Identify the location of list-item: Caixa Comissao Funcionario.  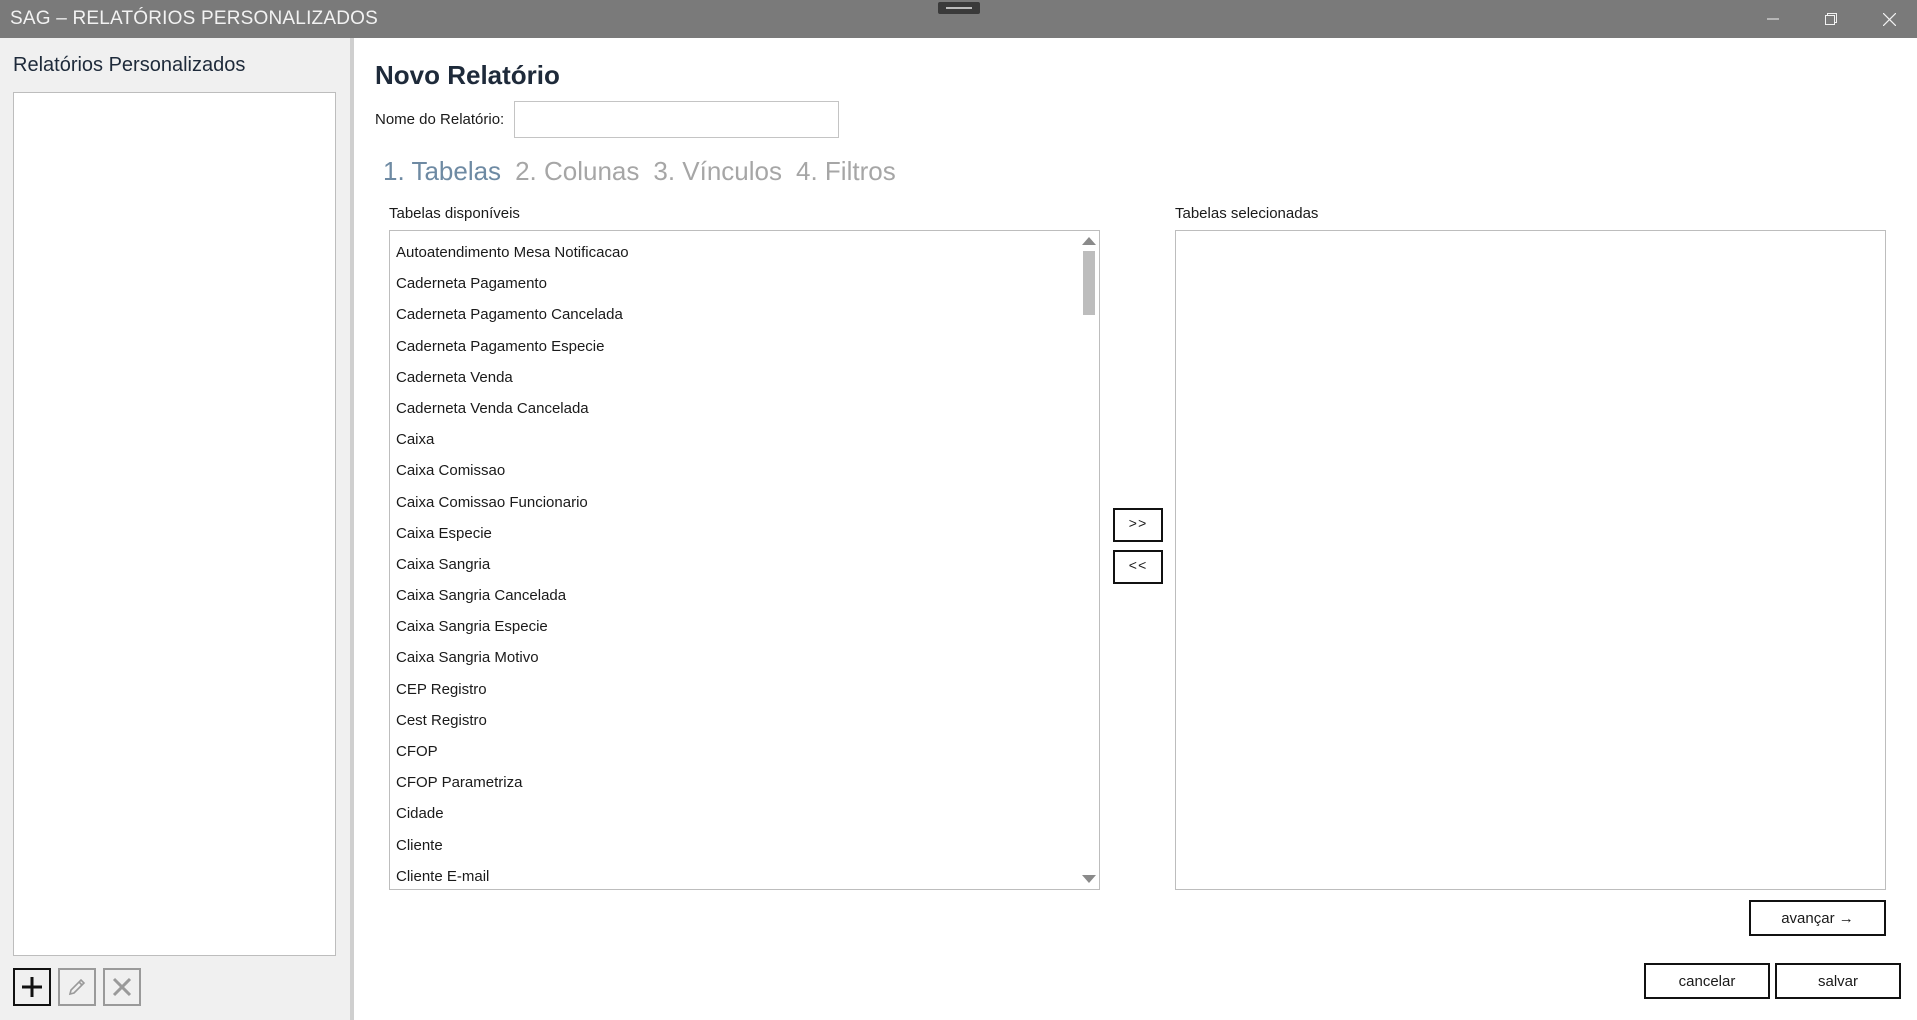
(735, 502).